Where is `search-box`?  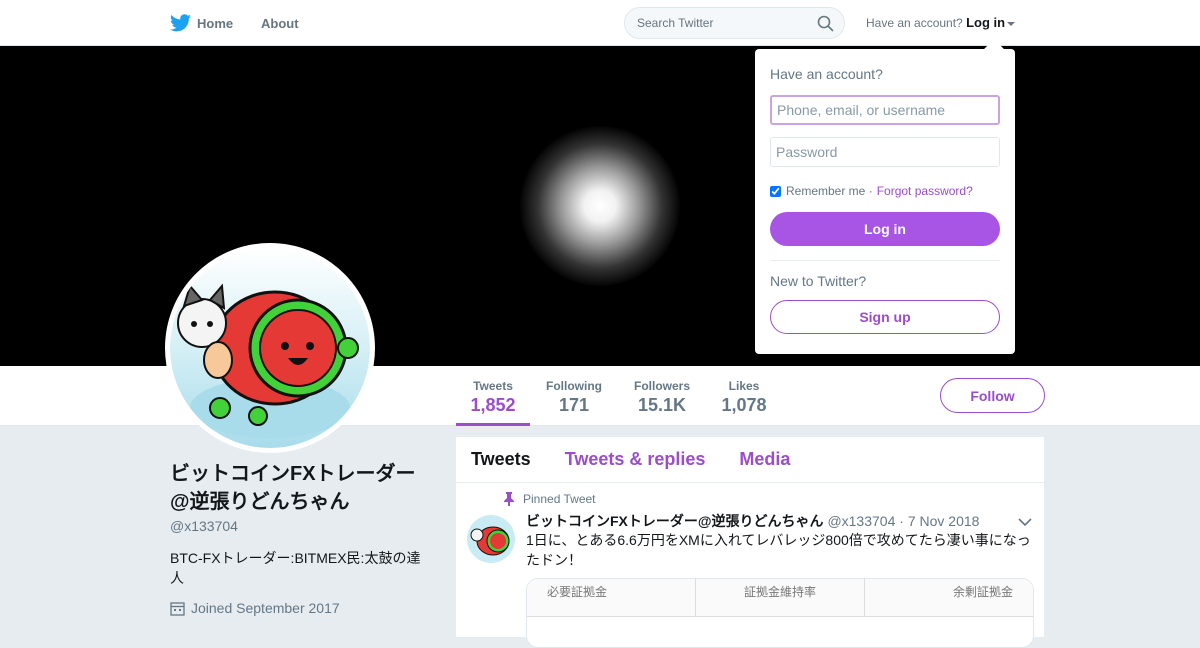
search-box is located at coordinates (734, 23).